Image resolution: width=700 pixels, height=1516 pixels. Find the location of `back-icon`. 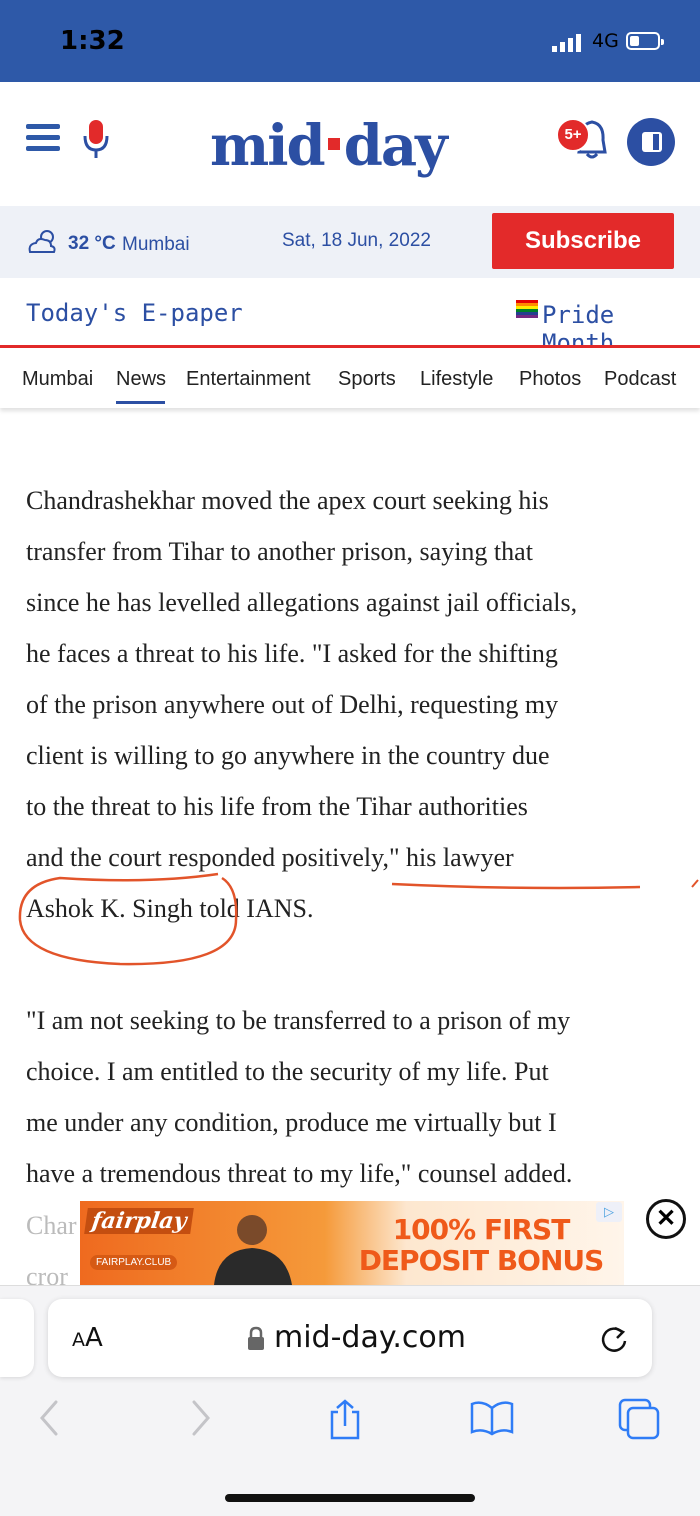

back-icon is located at coordinates (49, 1418).